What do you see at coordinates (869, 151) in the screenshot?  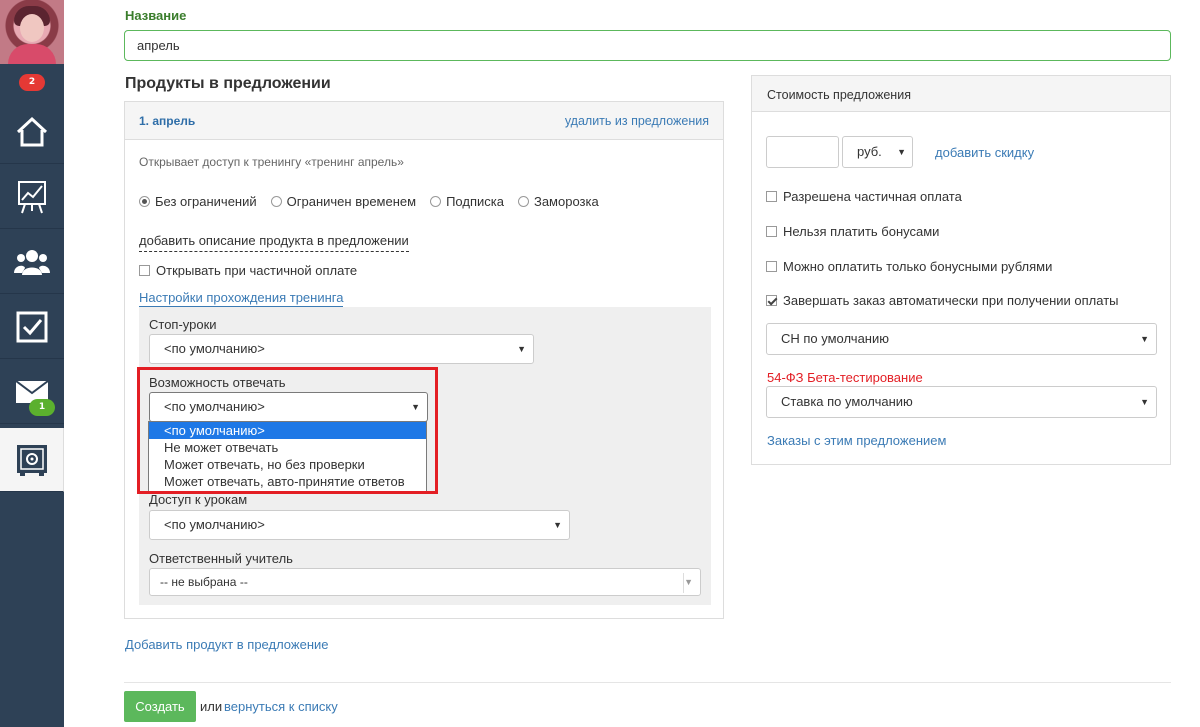 I see `currency-value: руб.` at bounding box center [869, 151].